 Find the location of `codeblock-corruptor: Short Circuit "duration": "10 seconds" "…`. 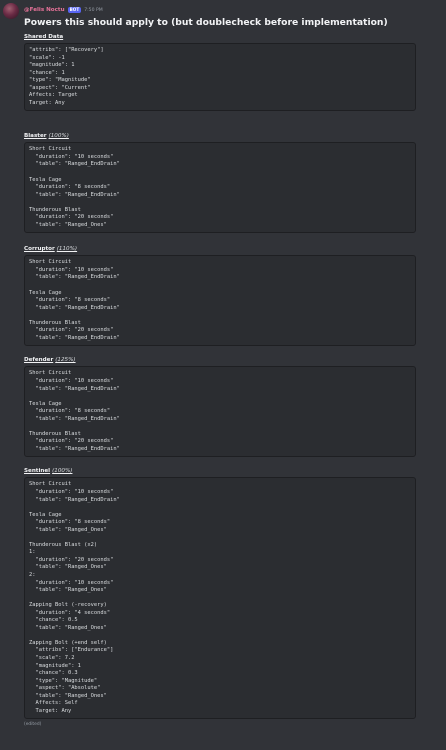

codeblock-corruptor: Short Circuit "duration": "10 seconds" "… is located at coordinates (220, 301).